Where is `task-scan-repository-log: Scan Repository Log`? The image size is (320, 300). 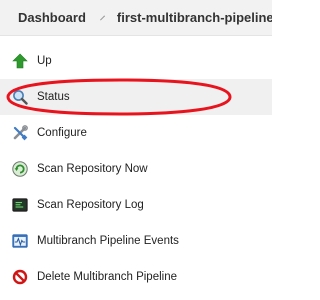 task-scan-repository-log: Scan Repository Log is located at coordinates (136, 205).